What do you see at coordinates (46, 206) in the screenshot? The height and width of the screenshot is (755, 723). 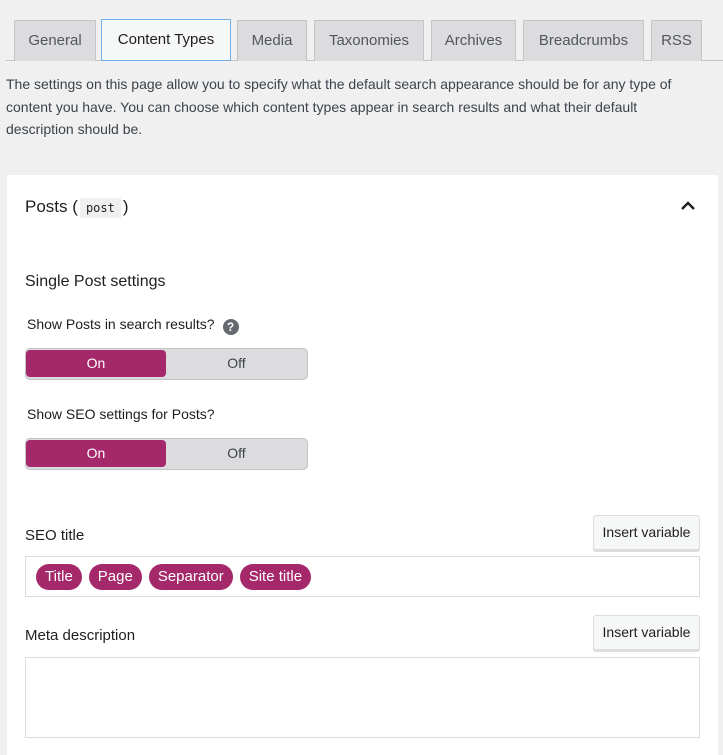 I see `panel-title-text: Posts` at bounding box center [46, 206].